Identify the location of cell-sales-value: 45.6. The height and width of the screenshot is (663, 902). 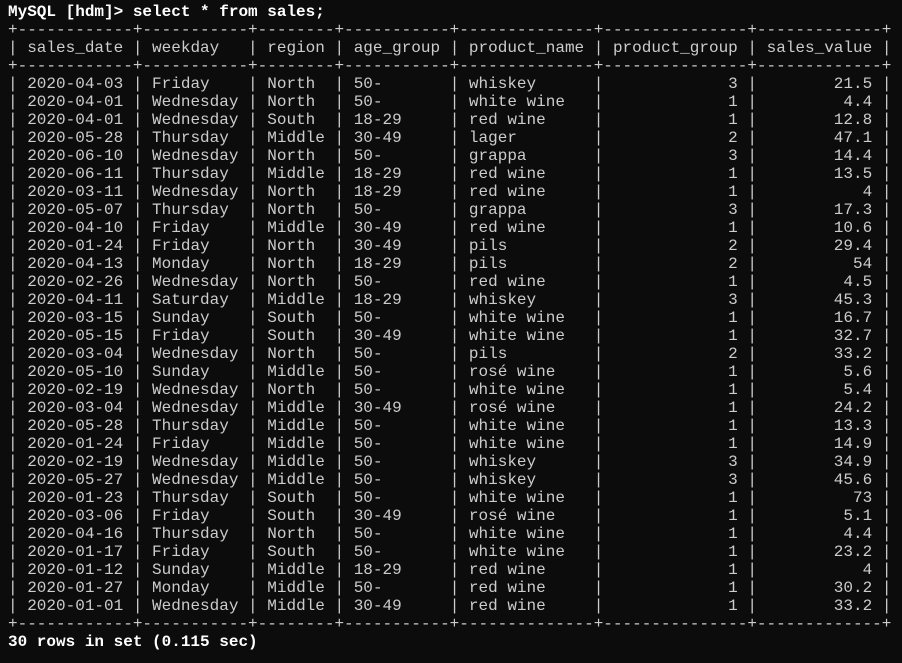
(819, 480).